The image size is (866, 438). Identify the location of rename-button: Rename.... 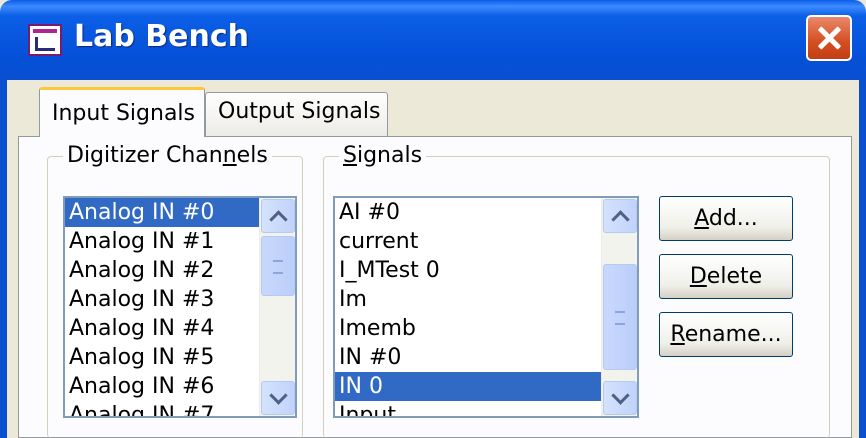
(726, 334).